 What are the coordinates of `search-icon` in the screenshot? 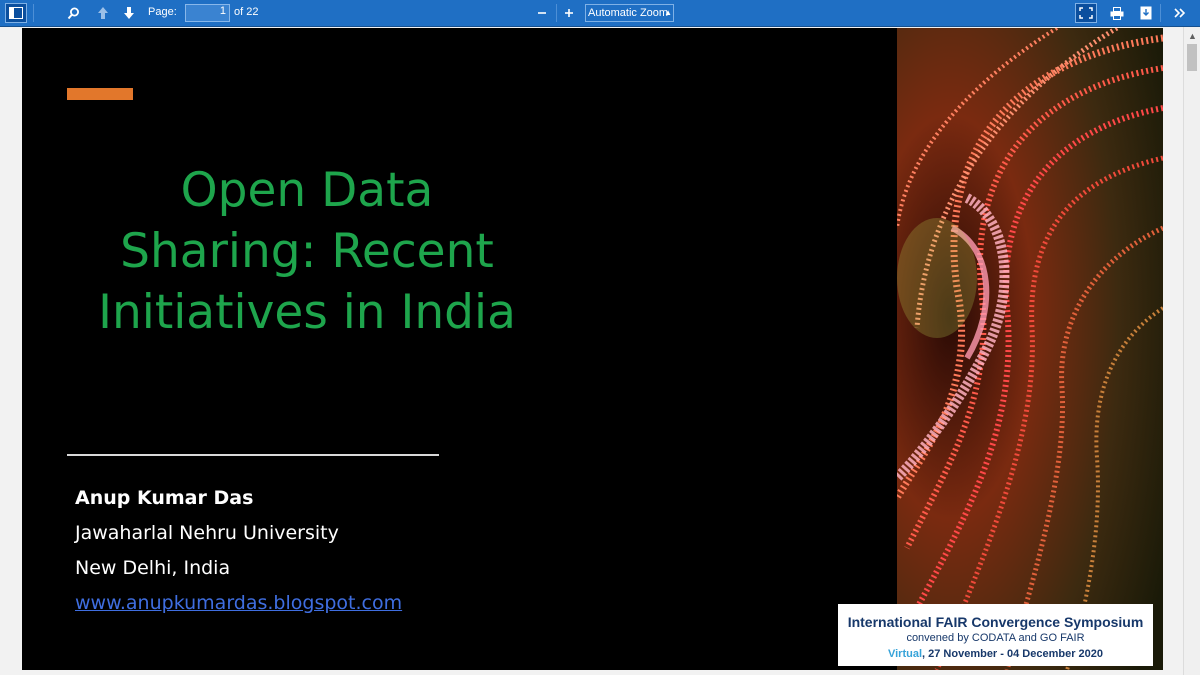 It's located at (73, 13).